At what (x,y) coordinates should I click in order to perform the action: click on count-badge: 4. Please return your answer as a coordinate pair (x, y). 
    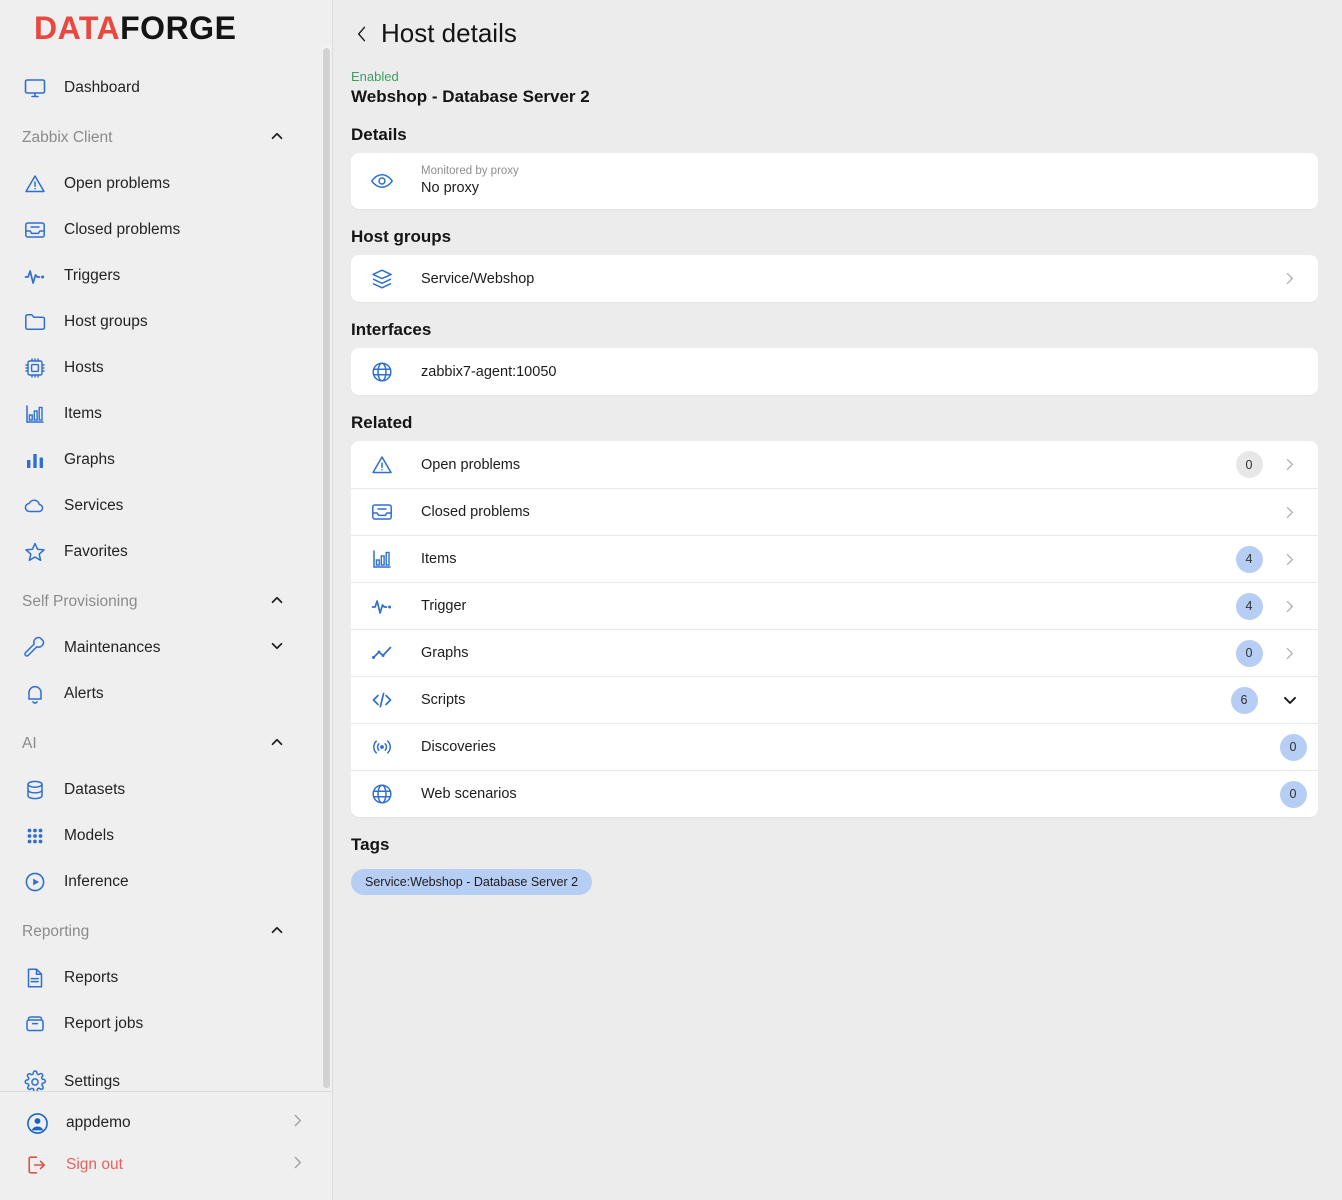
    Looking at the image, I should click on (1249, 606).